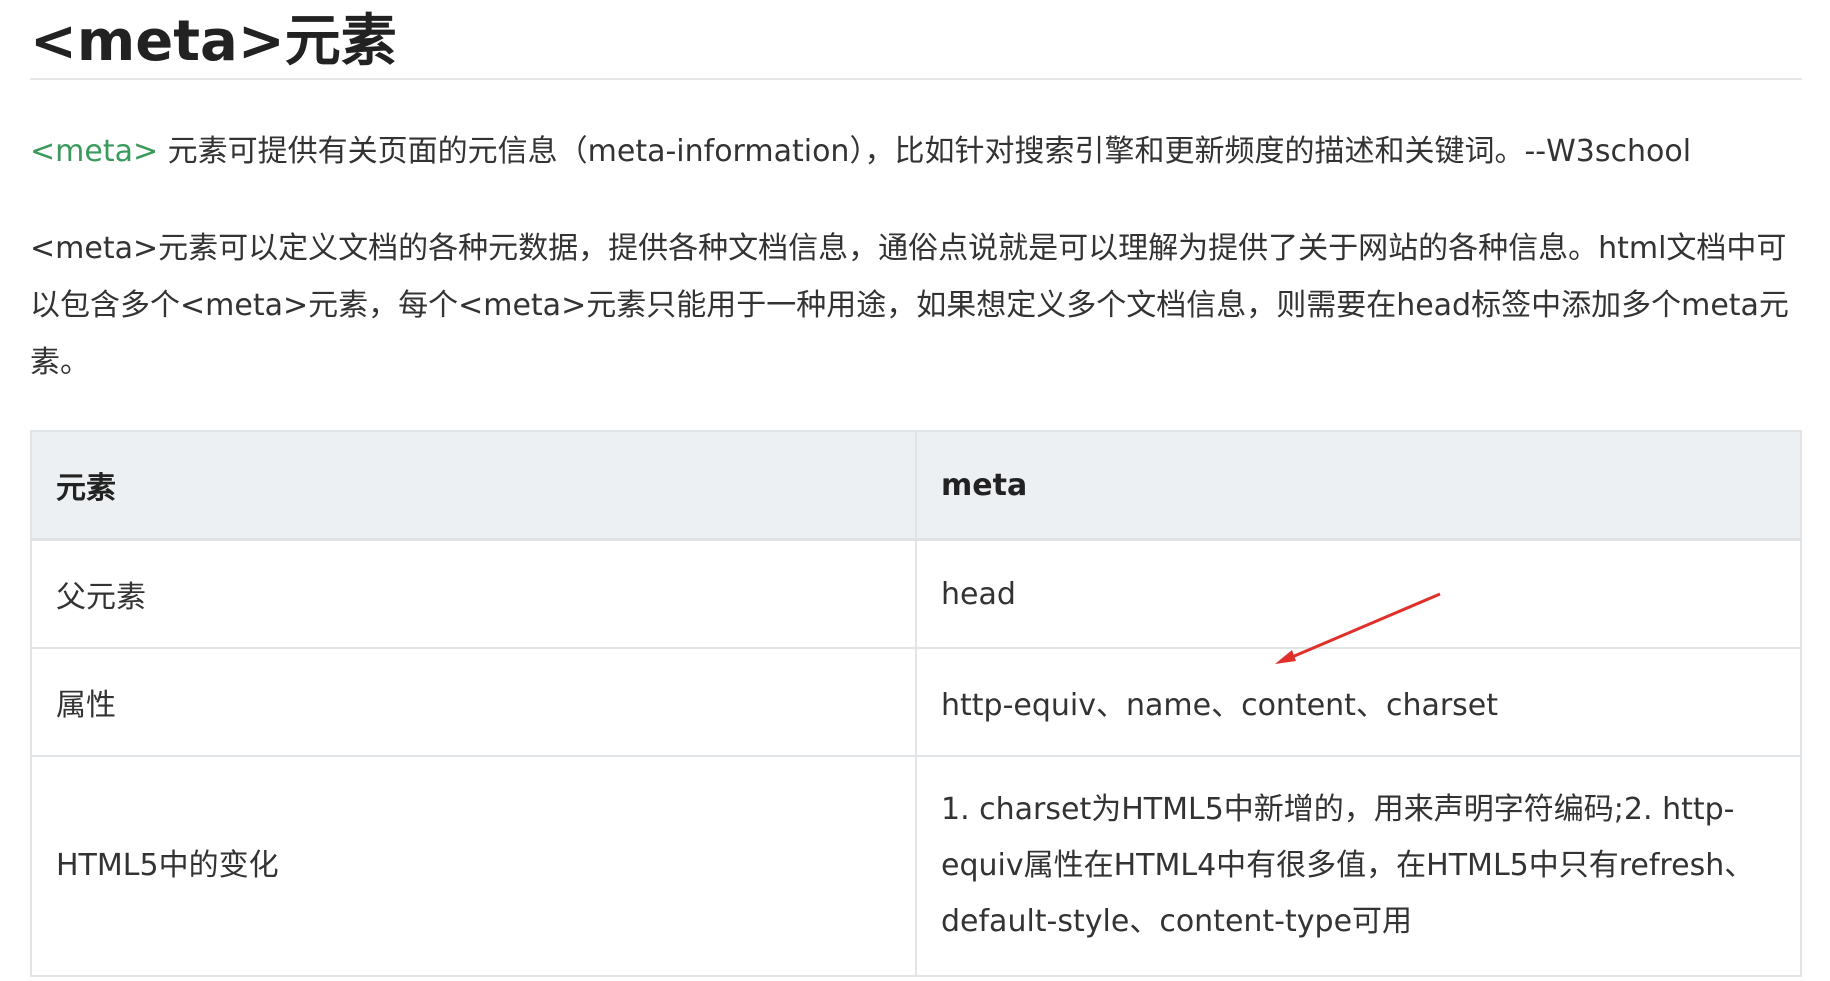 Image resolution: width=1830 pixels, height=981 pixels. I want to click on table-header-element: 元素, so click(473, 485).